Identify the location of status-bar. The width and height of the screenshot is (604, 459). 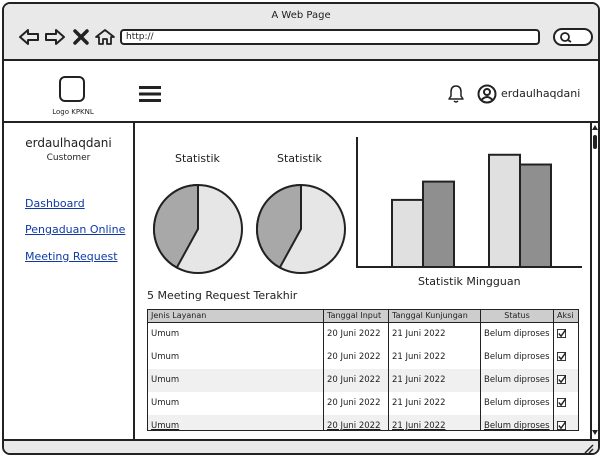
(301, 446).